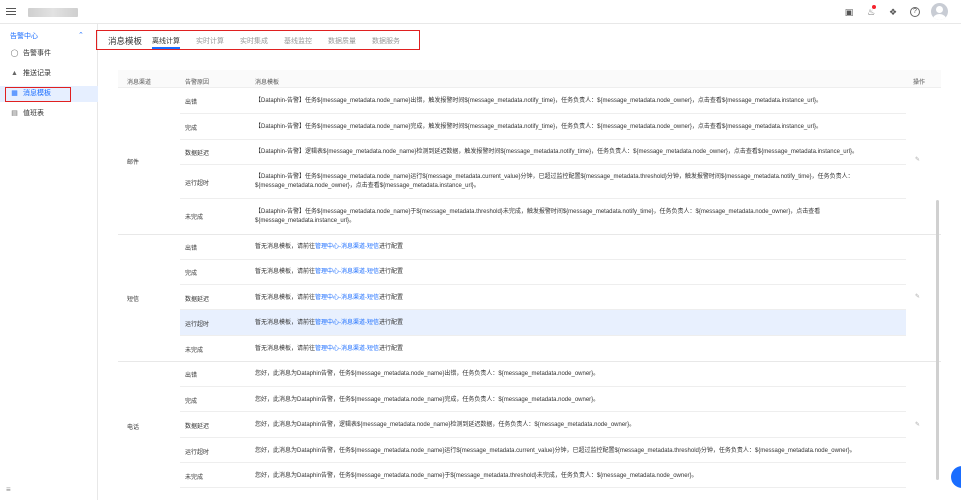 Image resolution: width=961 pixels, height=500 pixels. I want to click on sidebar-item-duty-table: ▤ 值班表, so click(49, 114).